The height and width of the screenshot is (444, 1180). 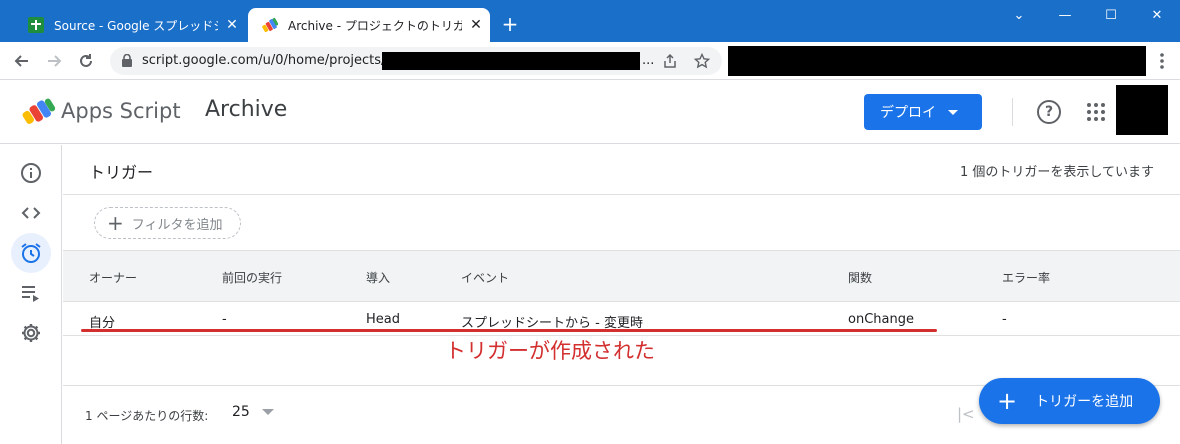 What do you see at coordinates (1019, 16) in the screenshot?
I see `tab-search-dropdown-icon: ⌄` at bounding box center [1019, 16].